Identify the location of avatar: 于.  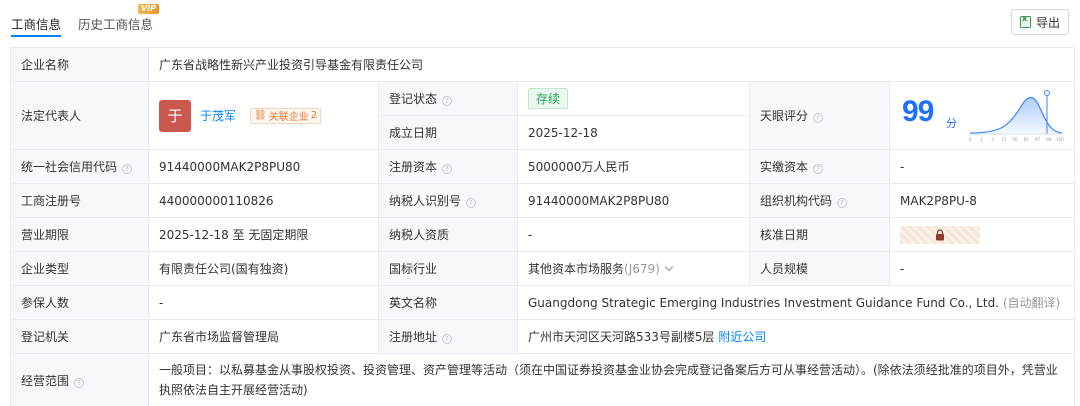
(175, 115).